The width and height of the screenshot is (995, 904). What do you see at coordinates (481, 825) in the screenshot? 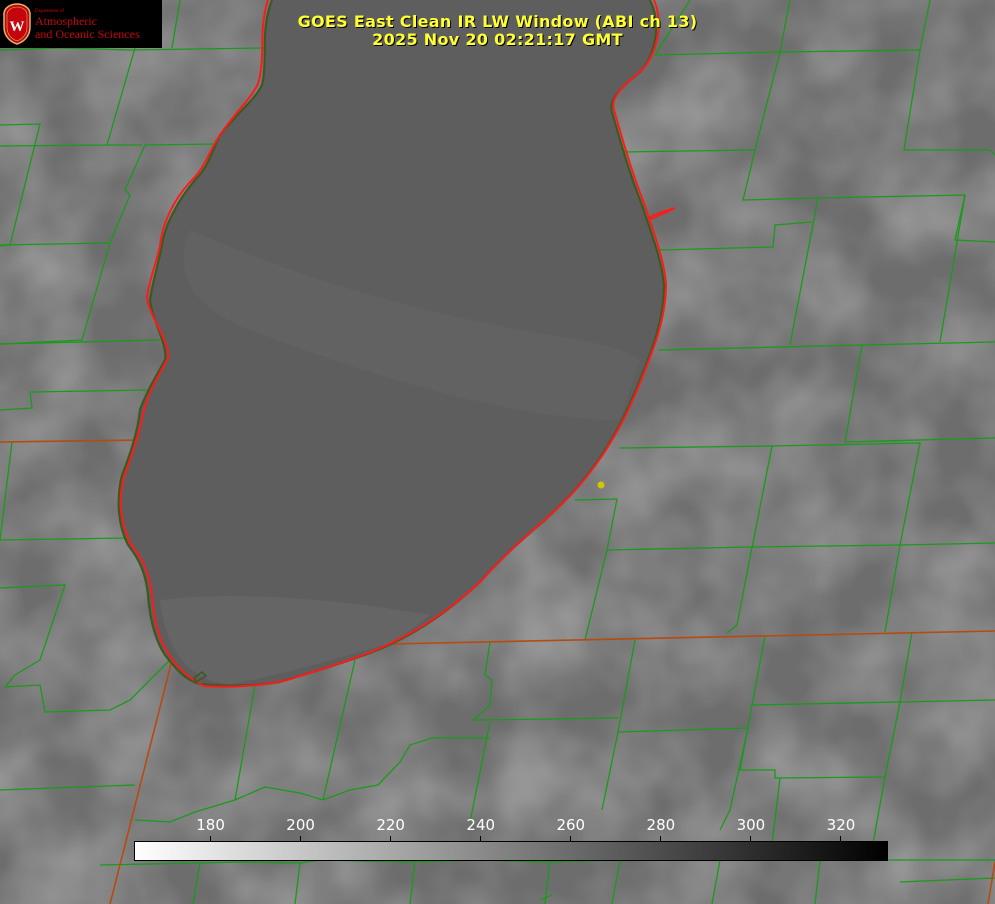
I see `colorbar-tick-label: 240` at bounding box center [481, 825].